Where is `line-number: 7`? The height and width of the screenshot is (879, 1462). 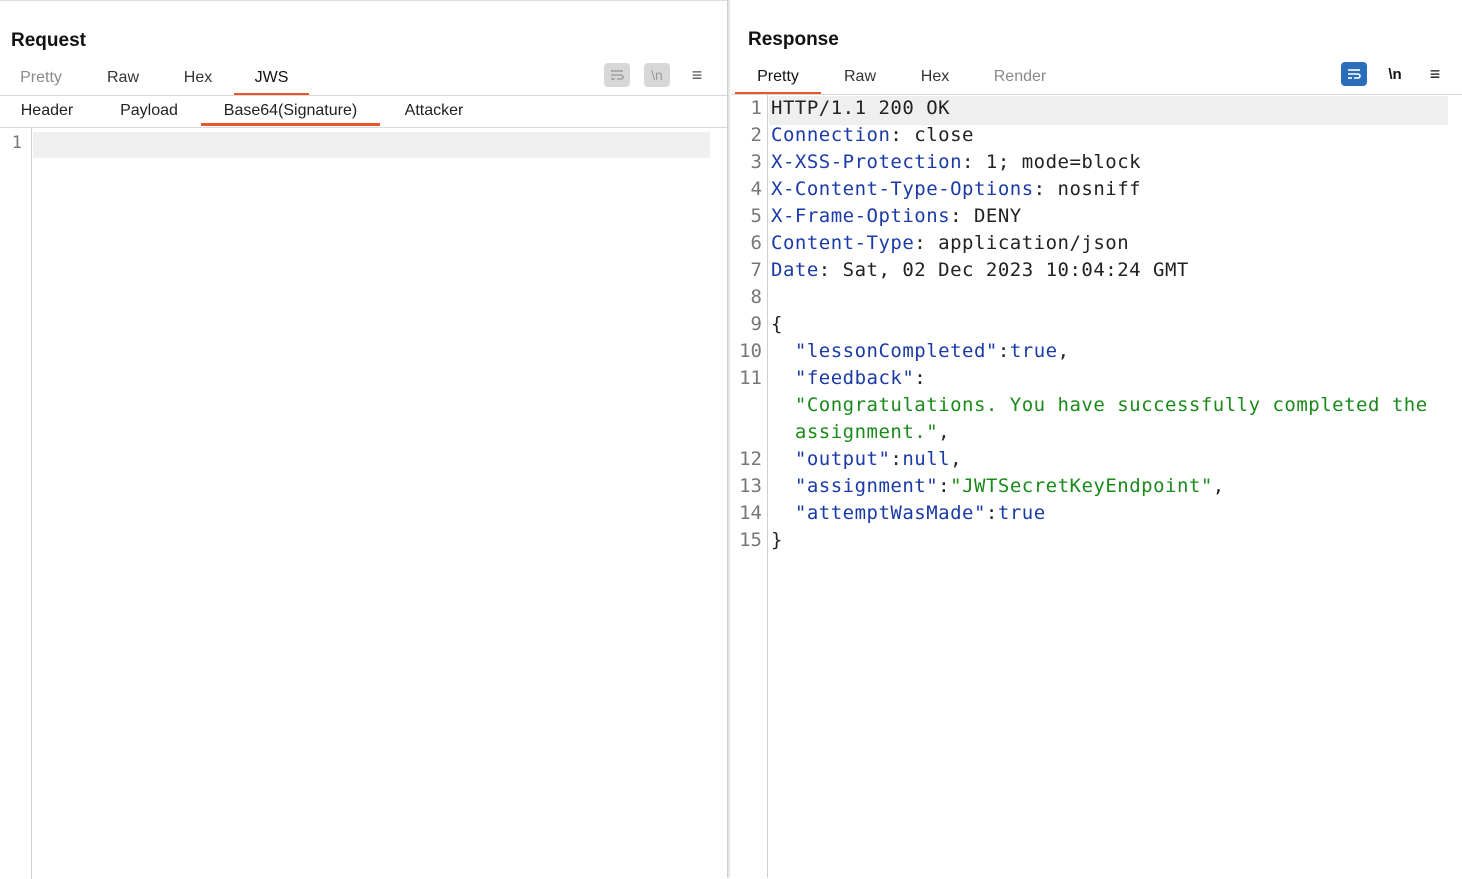
line-number: 7 is located at coordinates (756, 270).